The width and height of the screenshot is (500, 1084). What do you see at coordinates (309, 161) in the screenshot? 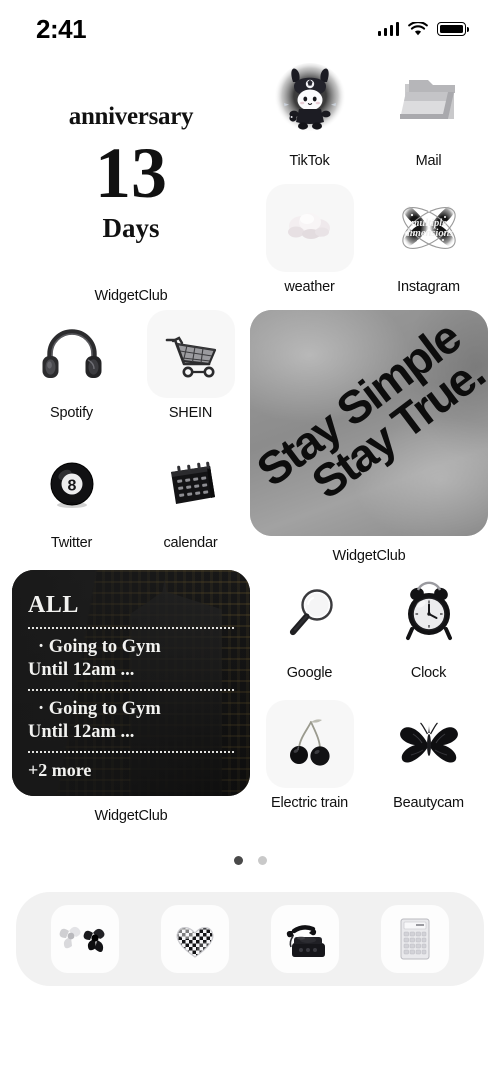
I see `app-label: TikTok` at bounding box center [309, 161].